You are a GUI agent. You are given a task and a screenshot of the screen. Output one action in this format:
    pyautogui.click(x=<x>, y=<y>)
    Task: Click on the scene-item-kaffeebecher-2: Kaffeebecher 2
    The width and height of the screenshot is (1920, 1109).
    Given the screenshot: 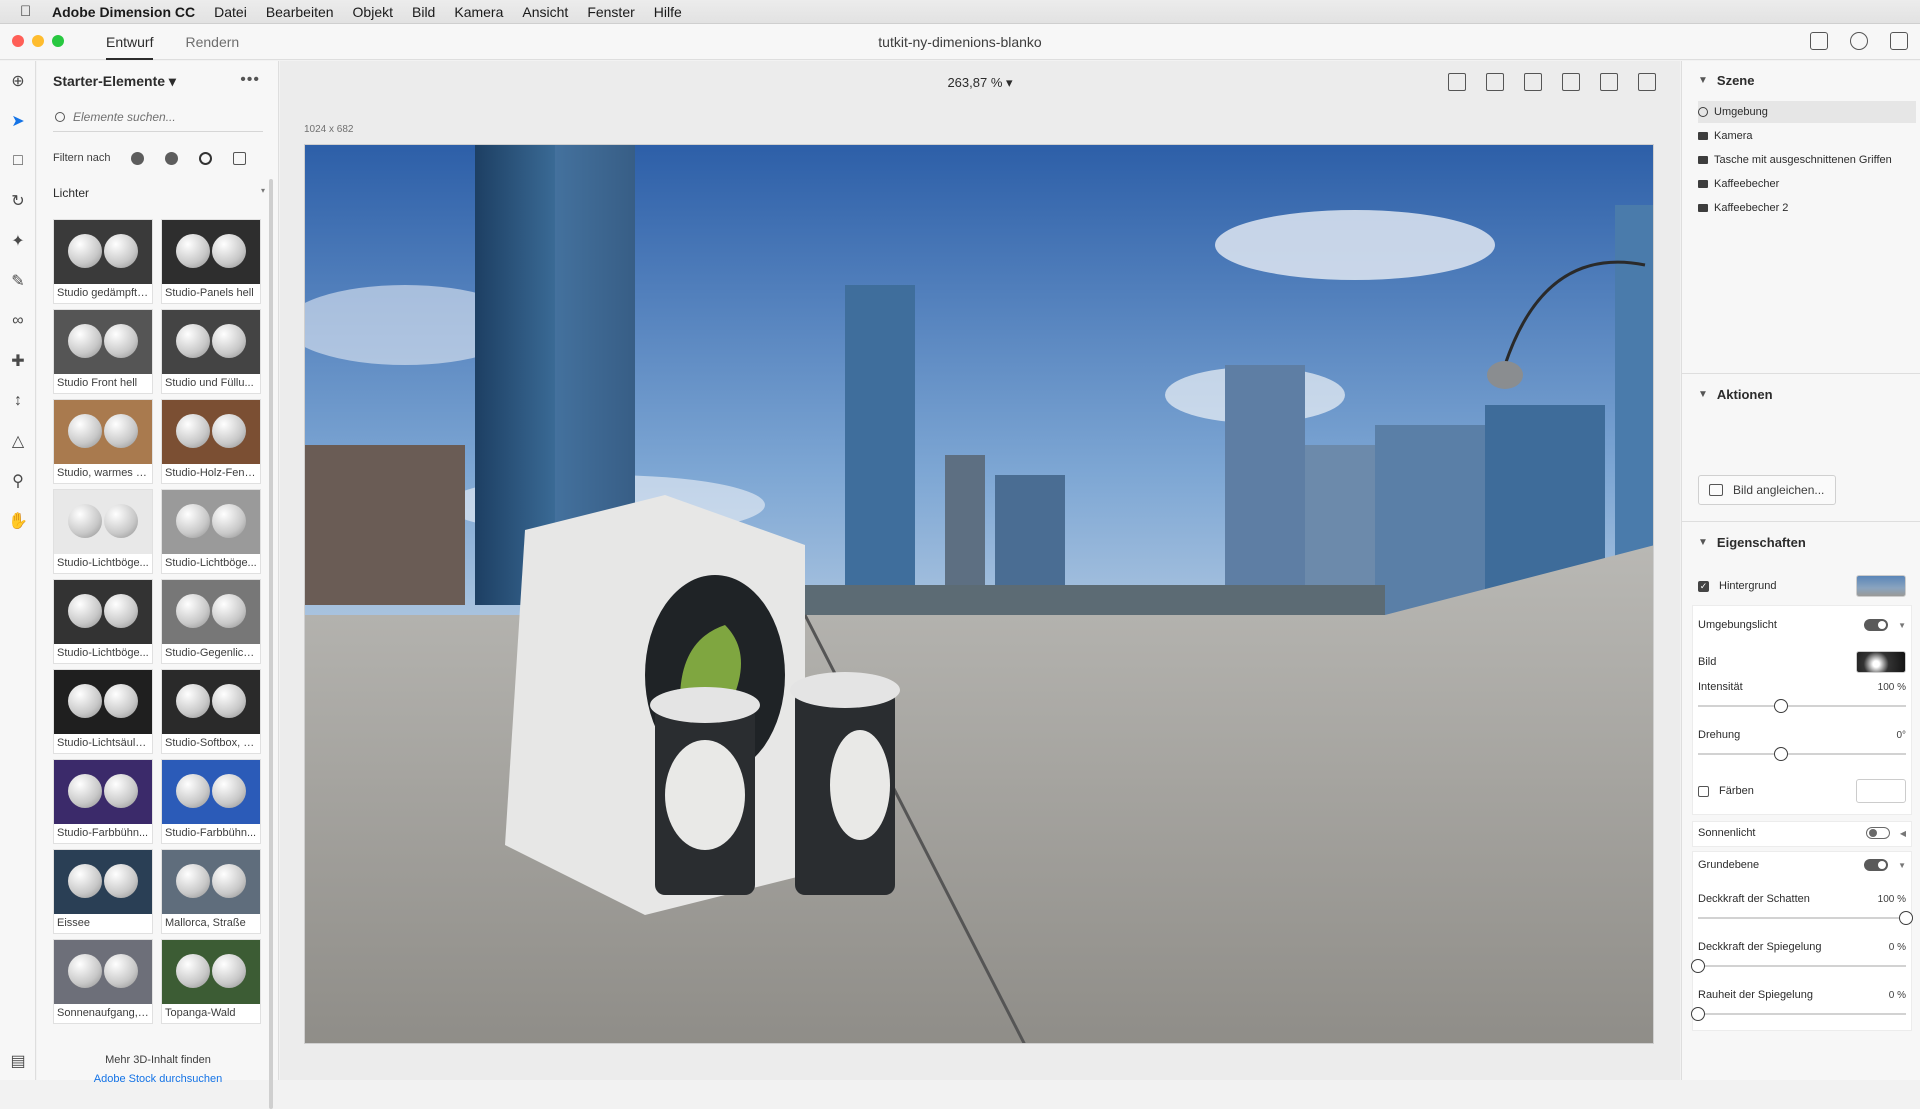 What is the action you would take?
    pyautogui.click(x=1807, y=208)
    